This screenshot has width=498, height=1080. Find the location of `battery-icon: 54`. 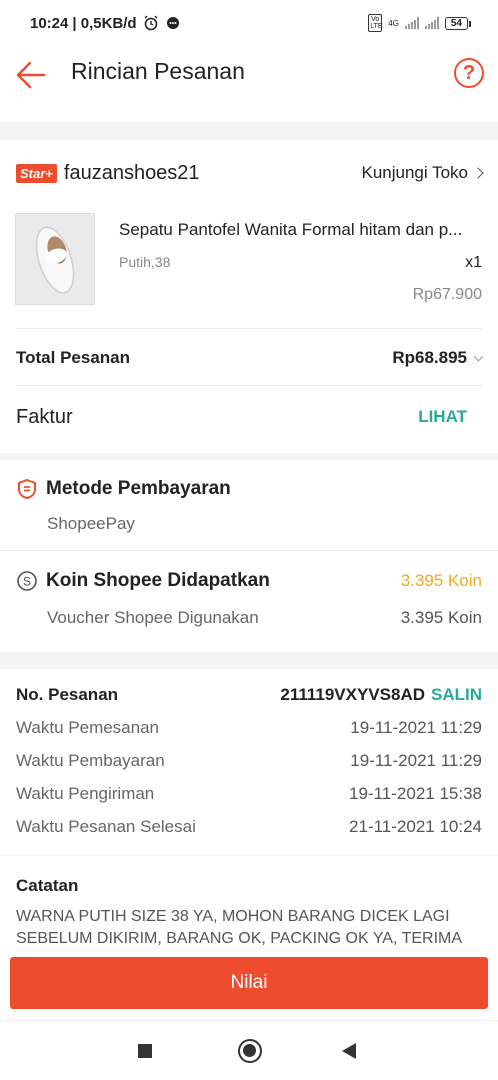

battery-icon: 54 is located at coordinates (458, 23).